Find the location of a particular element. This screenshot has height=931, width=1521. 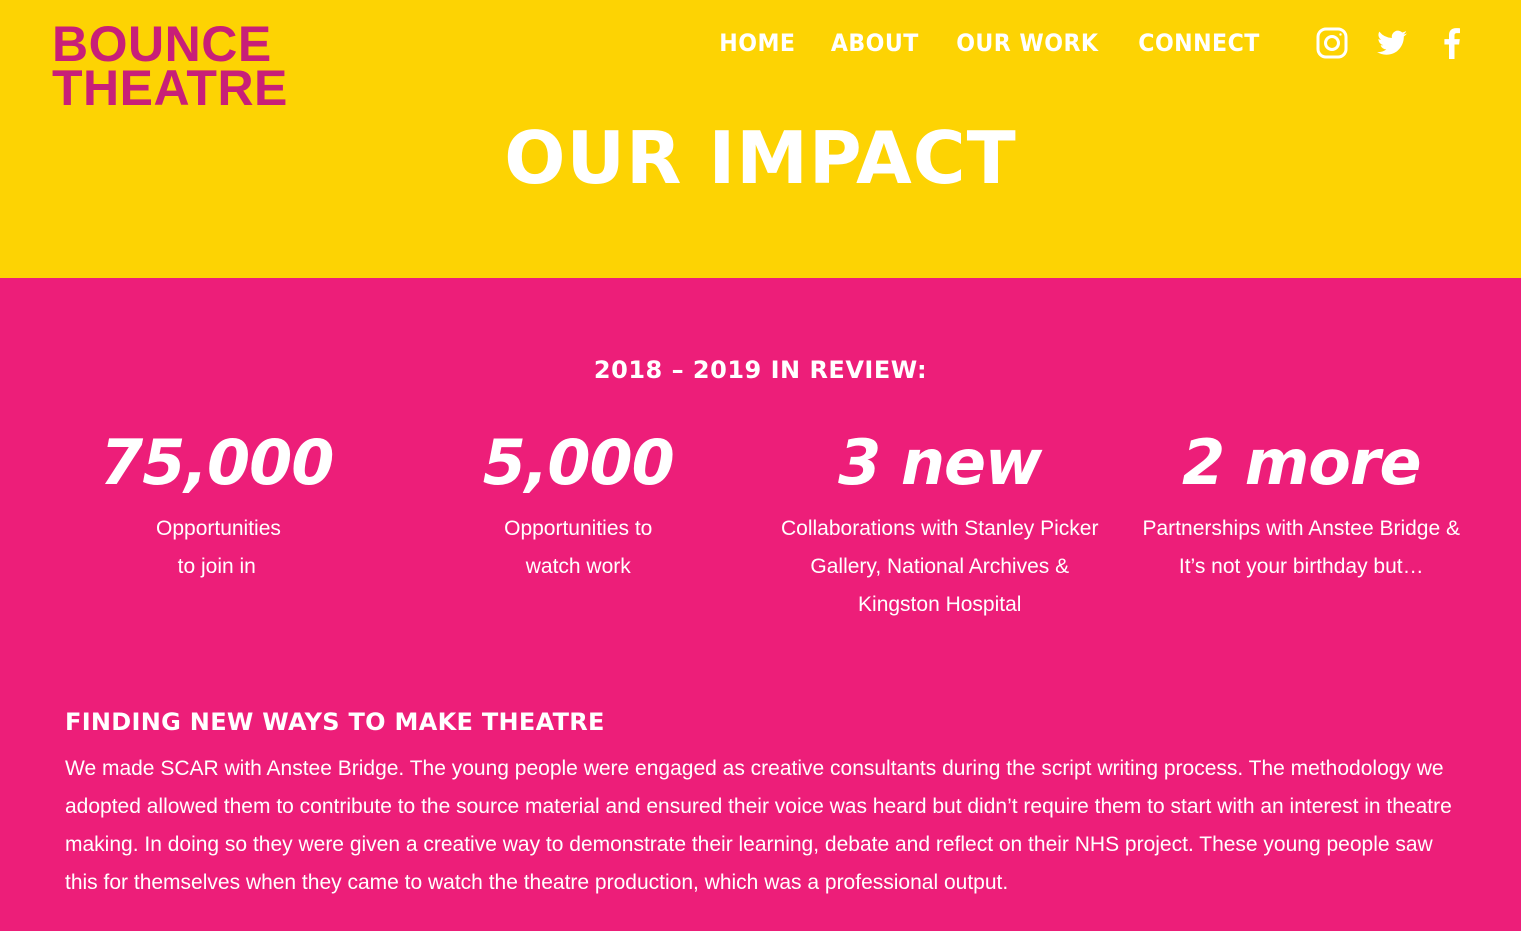

site-logo: BOUNCE THEATRE is located at coordinates (172, 67).